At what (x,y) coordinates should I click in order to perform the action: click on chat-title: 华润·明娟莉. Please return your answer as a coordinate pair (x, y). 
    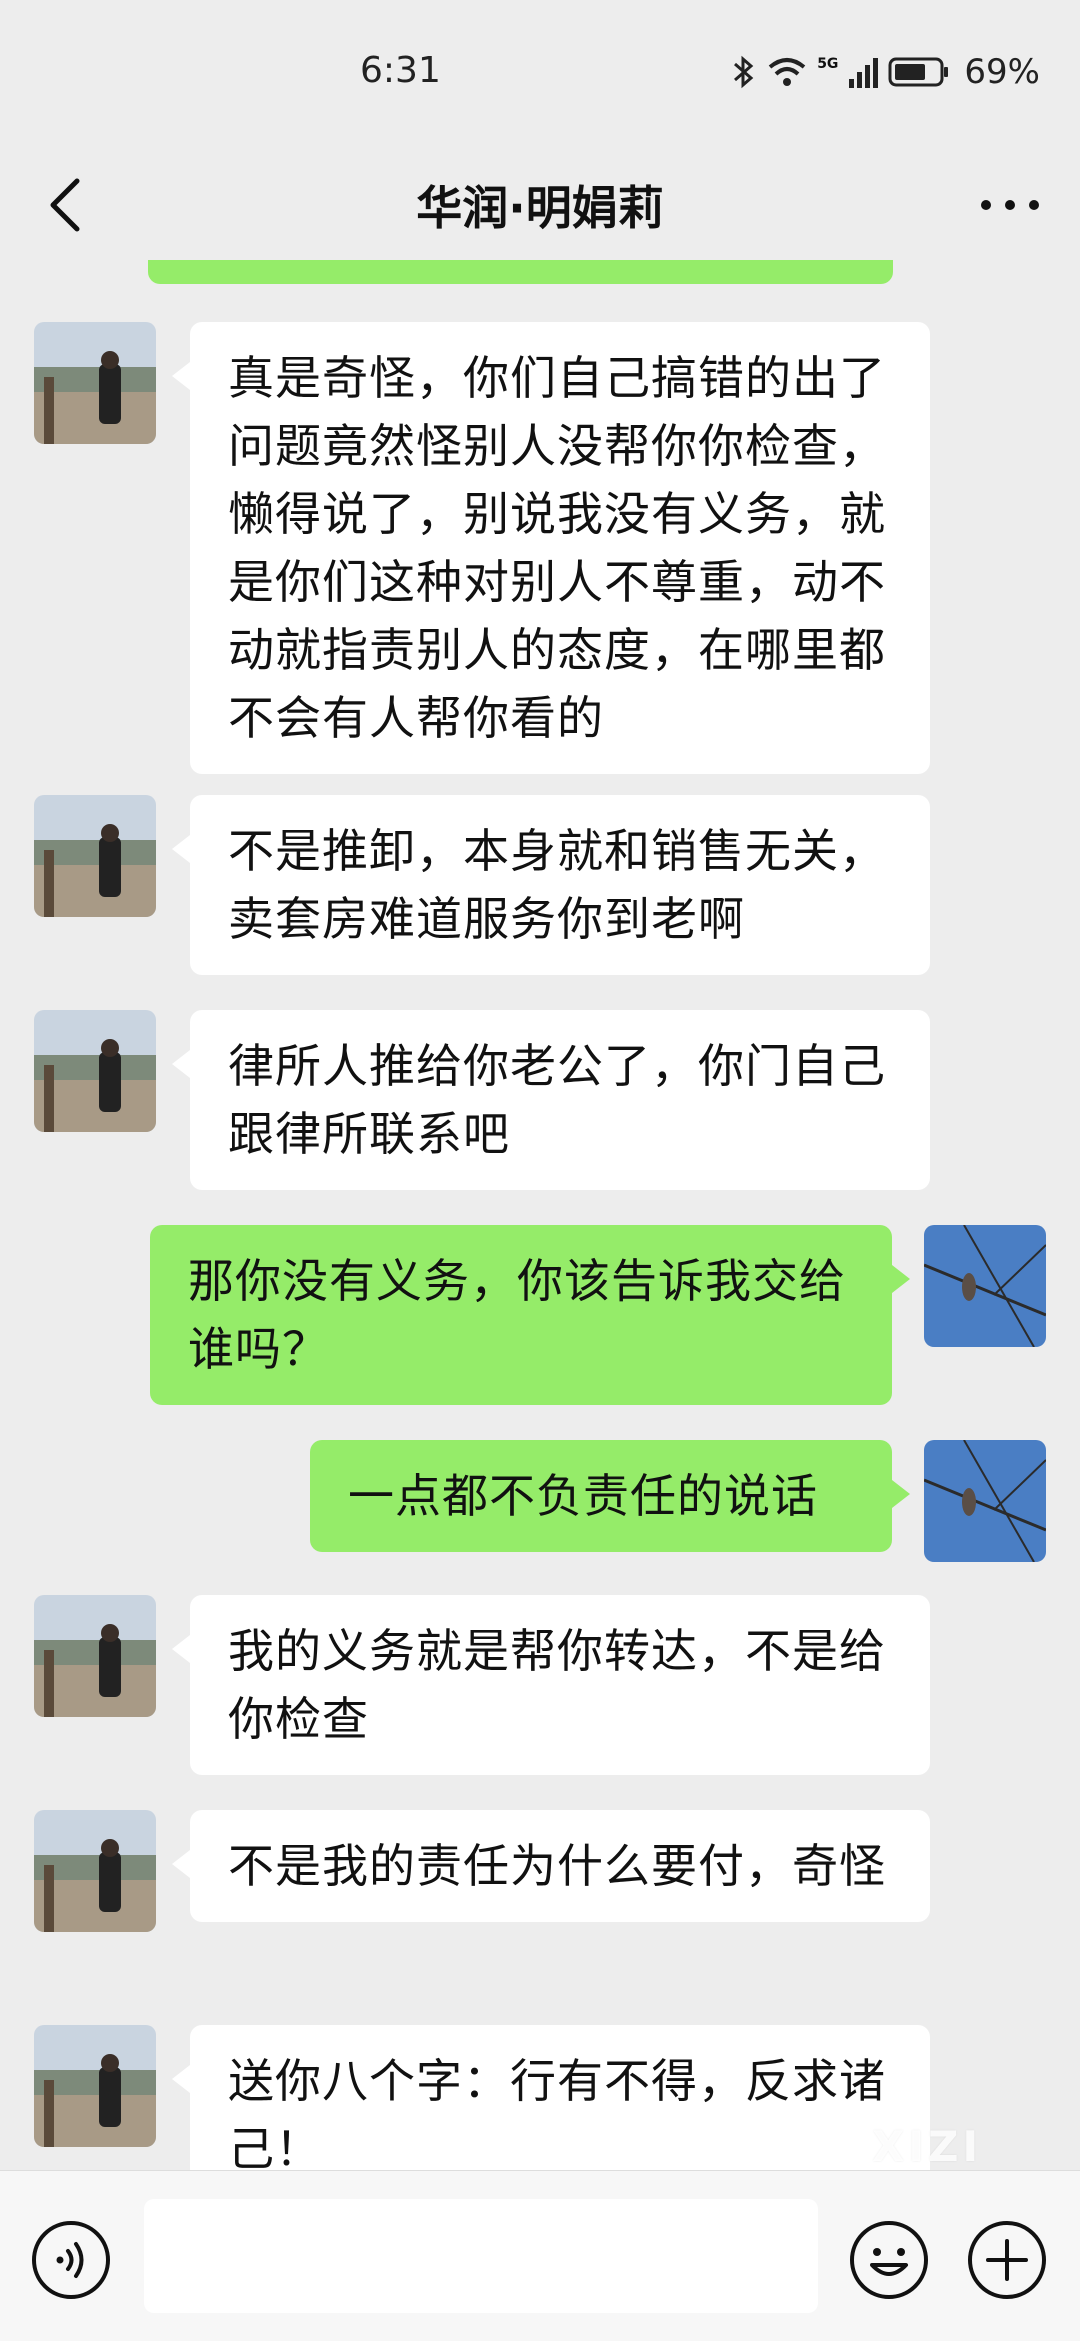
    Looking at the image, I should click on (540, 208).